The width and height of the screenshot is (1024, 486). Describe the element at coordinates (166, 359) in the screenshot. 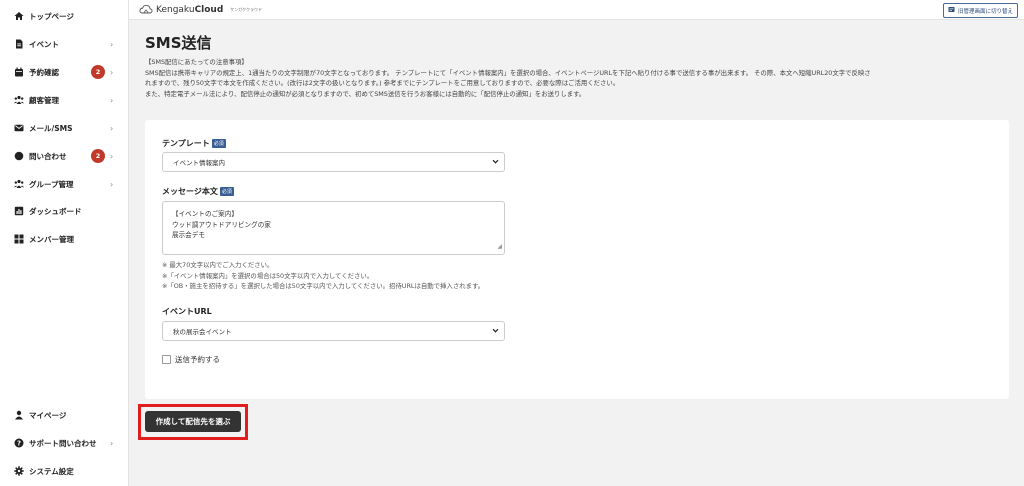

I see `schedule-send-checkbox` at that location.